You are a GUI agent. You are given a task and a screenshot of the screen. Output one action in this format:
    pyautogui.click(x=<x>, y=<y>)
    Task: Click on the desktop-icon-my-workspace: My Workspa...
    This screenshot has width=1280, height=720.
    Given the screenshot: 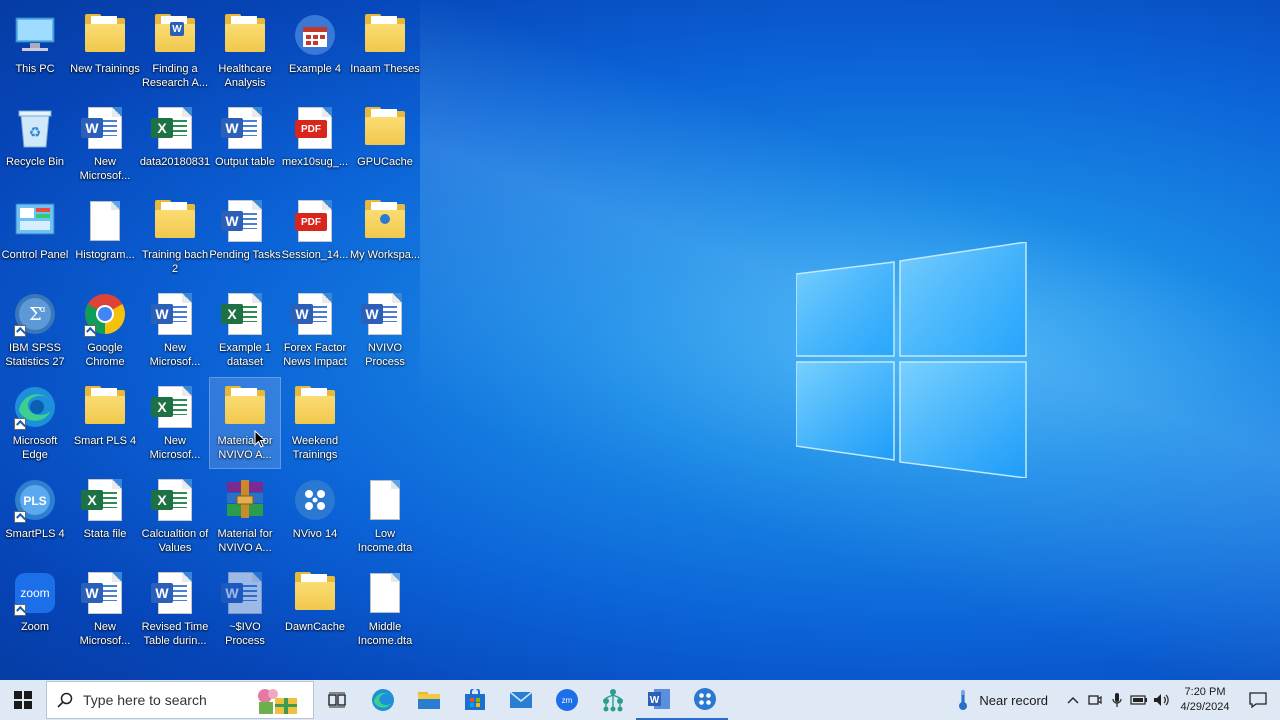 What is the action you would take?
    pyautogui.click(x=385, y=237)
    